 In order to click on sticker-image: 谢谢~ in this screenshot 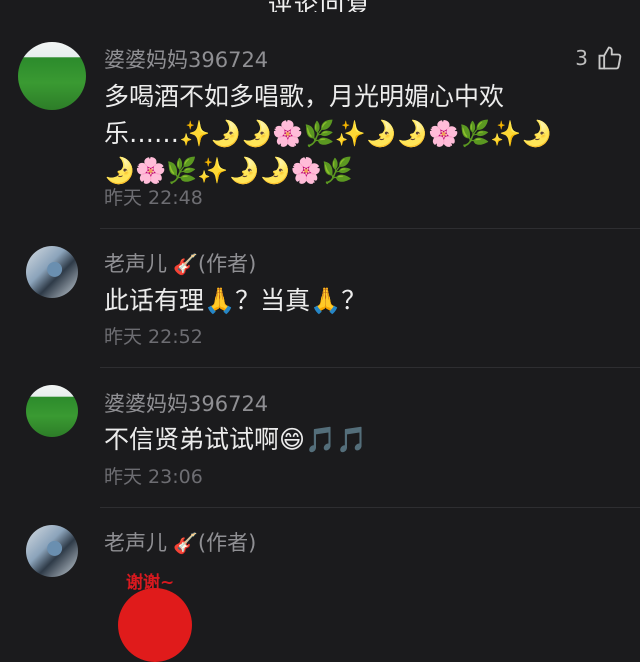, I will do `click(155, 615)`.